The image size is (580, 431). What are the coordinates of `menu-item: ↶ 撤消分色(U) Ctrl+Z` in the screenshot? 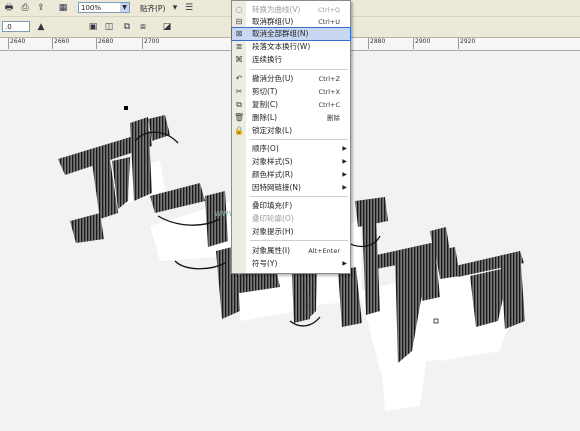 It's located at (291, 79).